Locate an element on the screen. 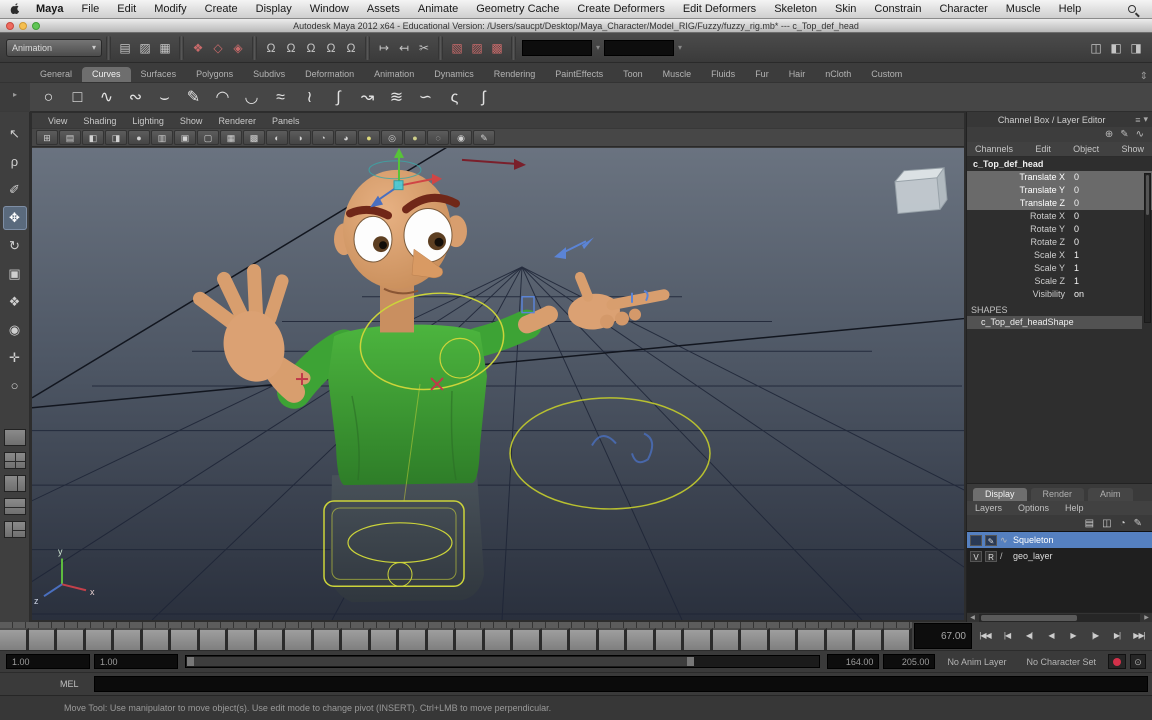  range-fill is located at coordinates (440, 661).